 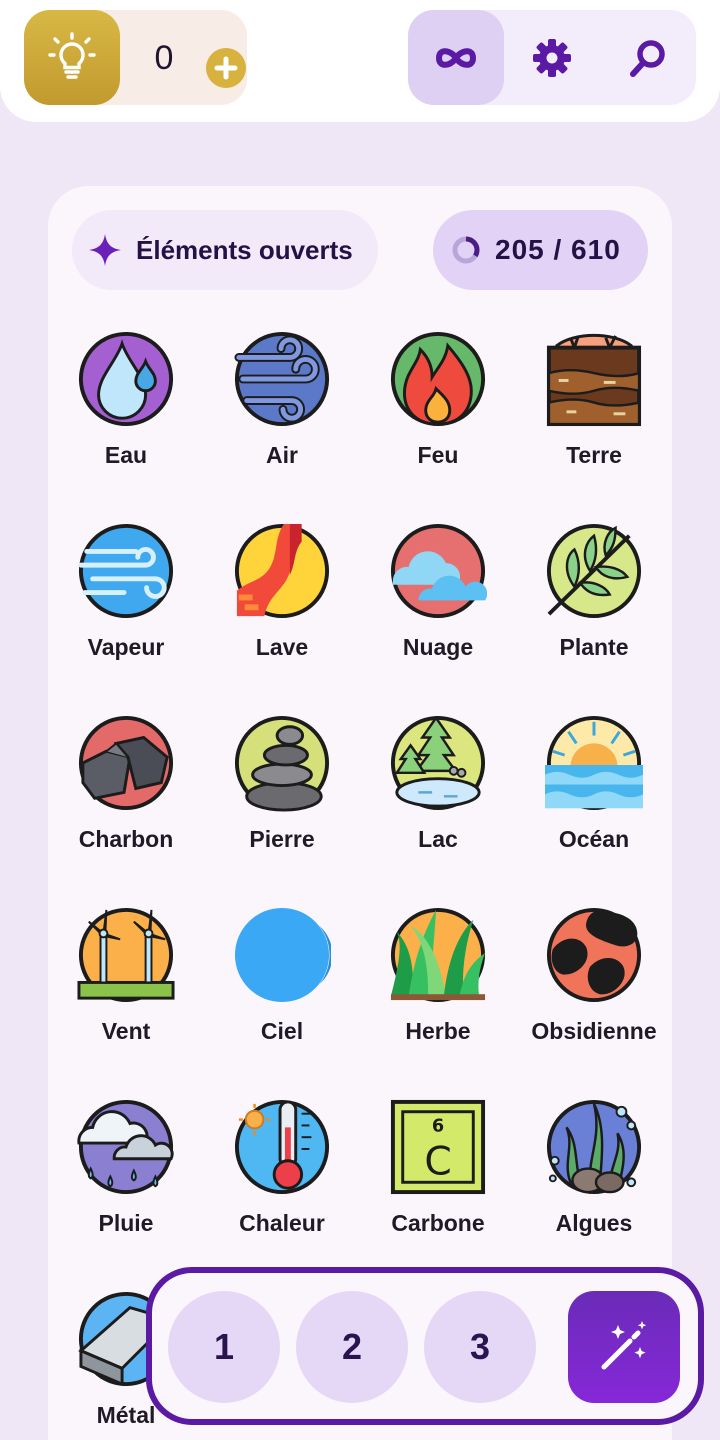 I want to click on element-label: Eau, so click(x=126, y=455).